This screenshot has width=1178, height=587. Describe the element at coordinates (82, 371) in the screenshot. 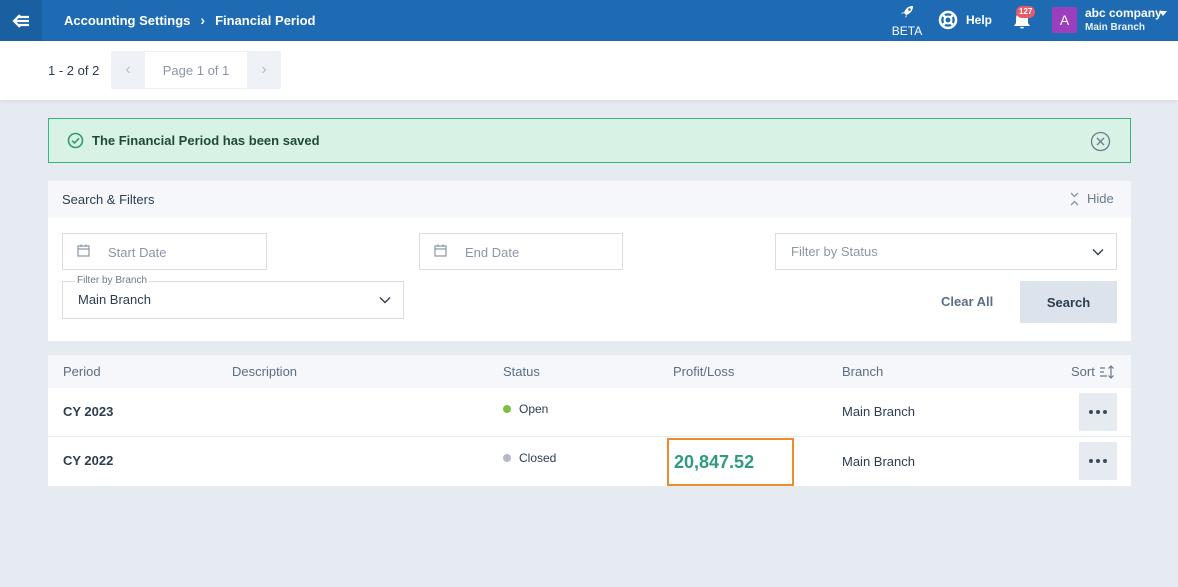

I see `column-header-period: Period` at that location.